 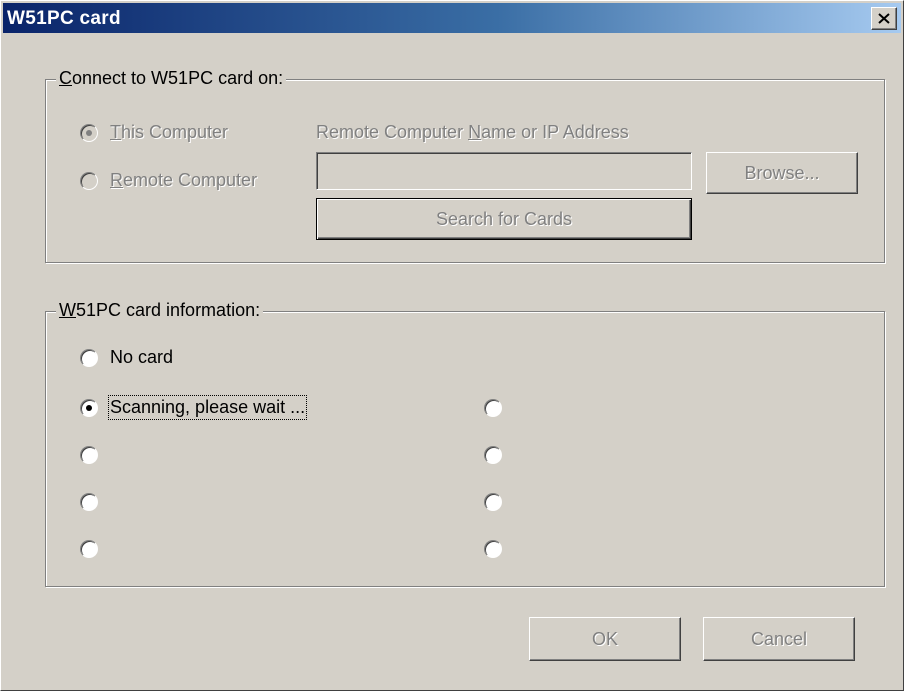 What do you see at coordinates (171, 78) in the screenshot?
I see `connect-group-legend: Connect to W51PC card on:` at bounding box center [171, 78].